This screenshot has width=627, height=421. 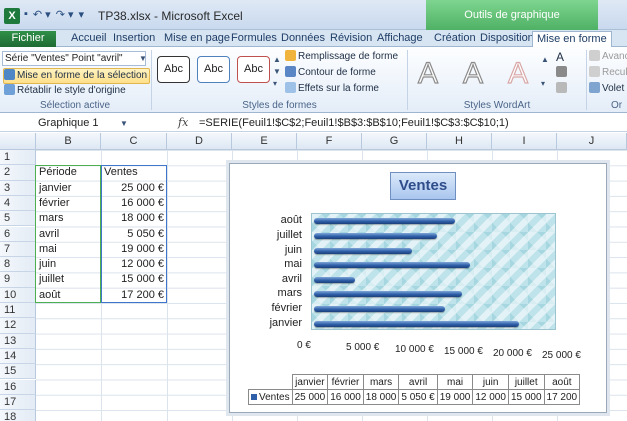 What do you see at coordinates (329, 141) in the screenshot?
I see `column-header-f: F` at bounding box center [329, 141].